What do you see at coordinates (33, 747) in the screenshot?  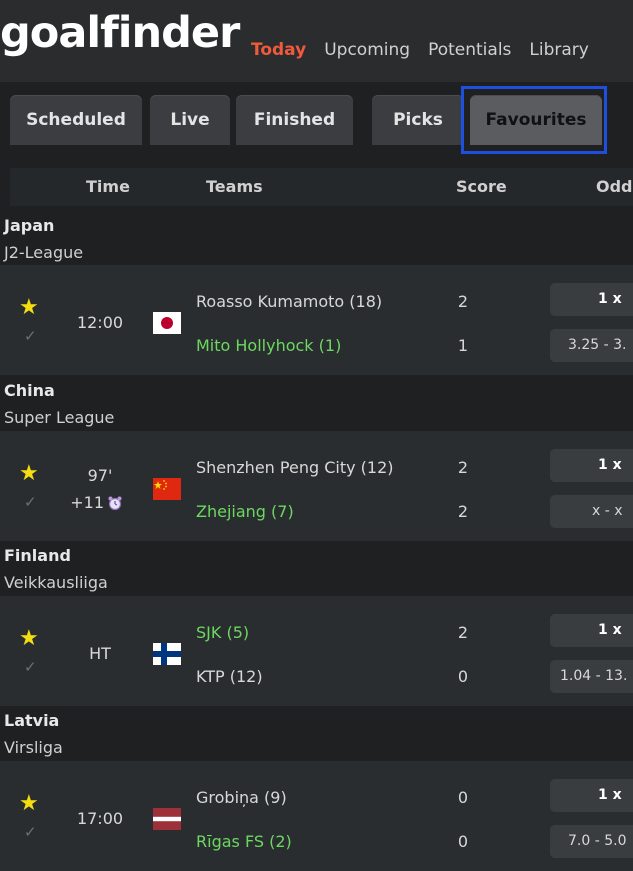 I see `league-heading: Virsliga` at bounding box center [33, 747].